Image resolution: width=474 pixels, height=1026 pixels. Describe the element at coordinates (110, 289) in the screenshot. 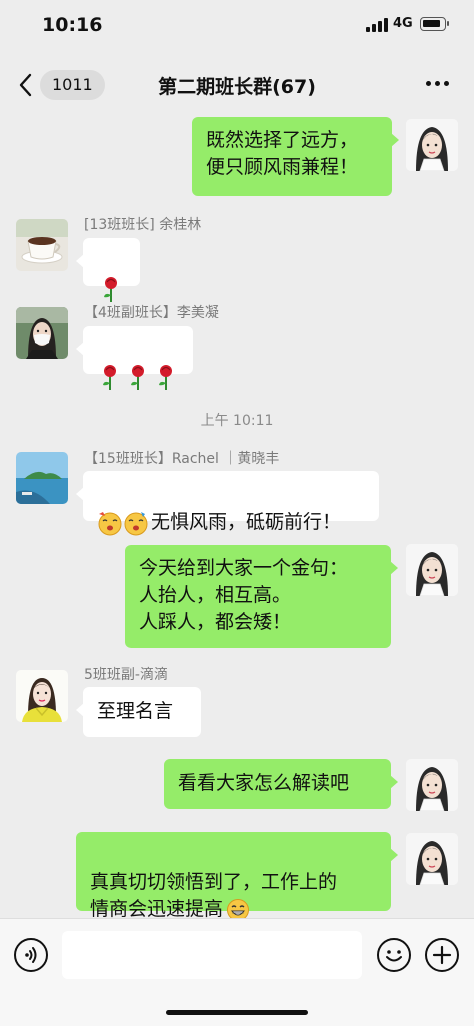

I see `rose-emoji` at that location.